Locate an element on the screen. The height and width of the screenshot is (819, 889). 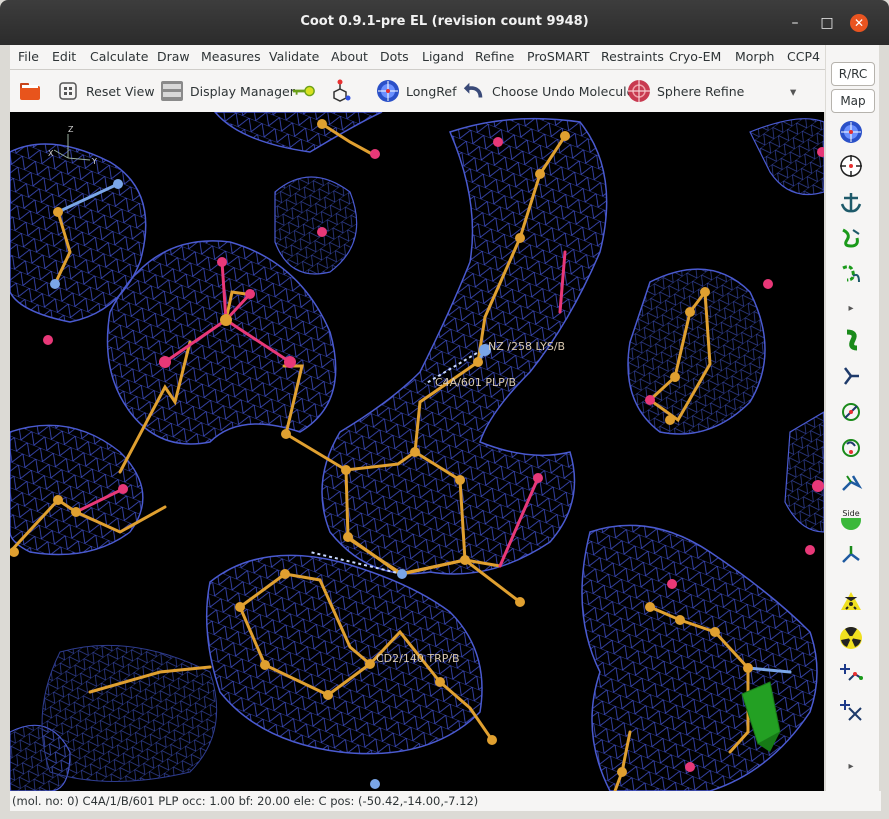
green-chain-icon is located at coordinates (851, 238).